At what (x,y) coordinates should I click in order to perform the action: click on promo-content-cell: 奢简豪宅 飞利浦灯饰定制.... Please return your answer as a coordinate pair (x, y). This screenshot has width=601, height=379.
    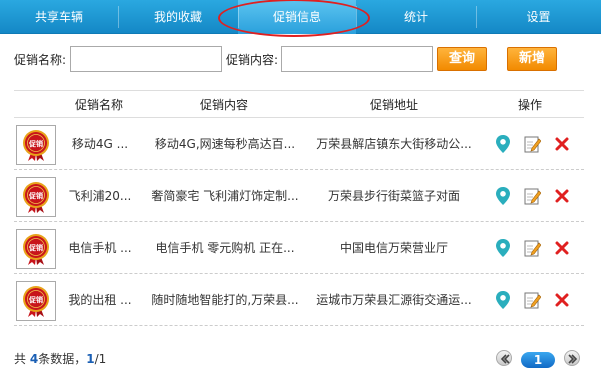
    Looking at the image, I should click on (225, 196).